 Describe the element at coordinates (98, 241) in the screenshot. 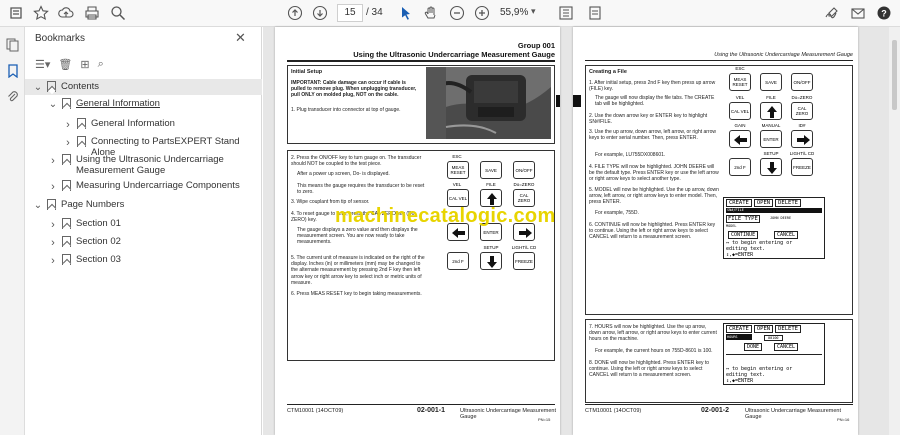

I see `bookmark-label: Section 02` at that location.